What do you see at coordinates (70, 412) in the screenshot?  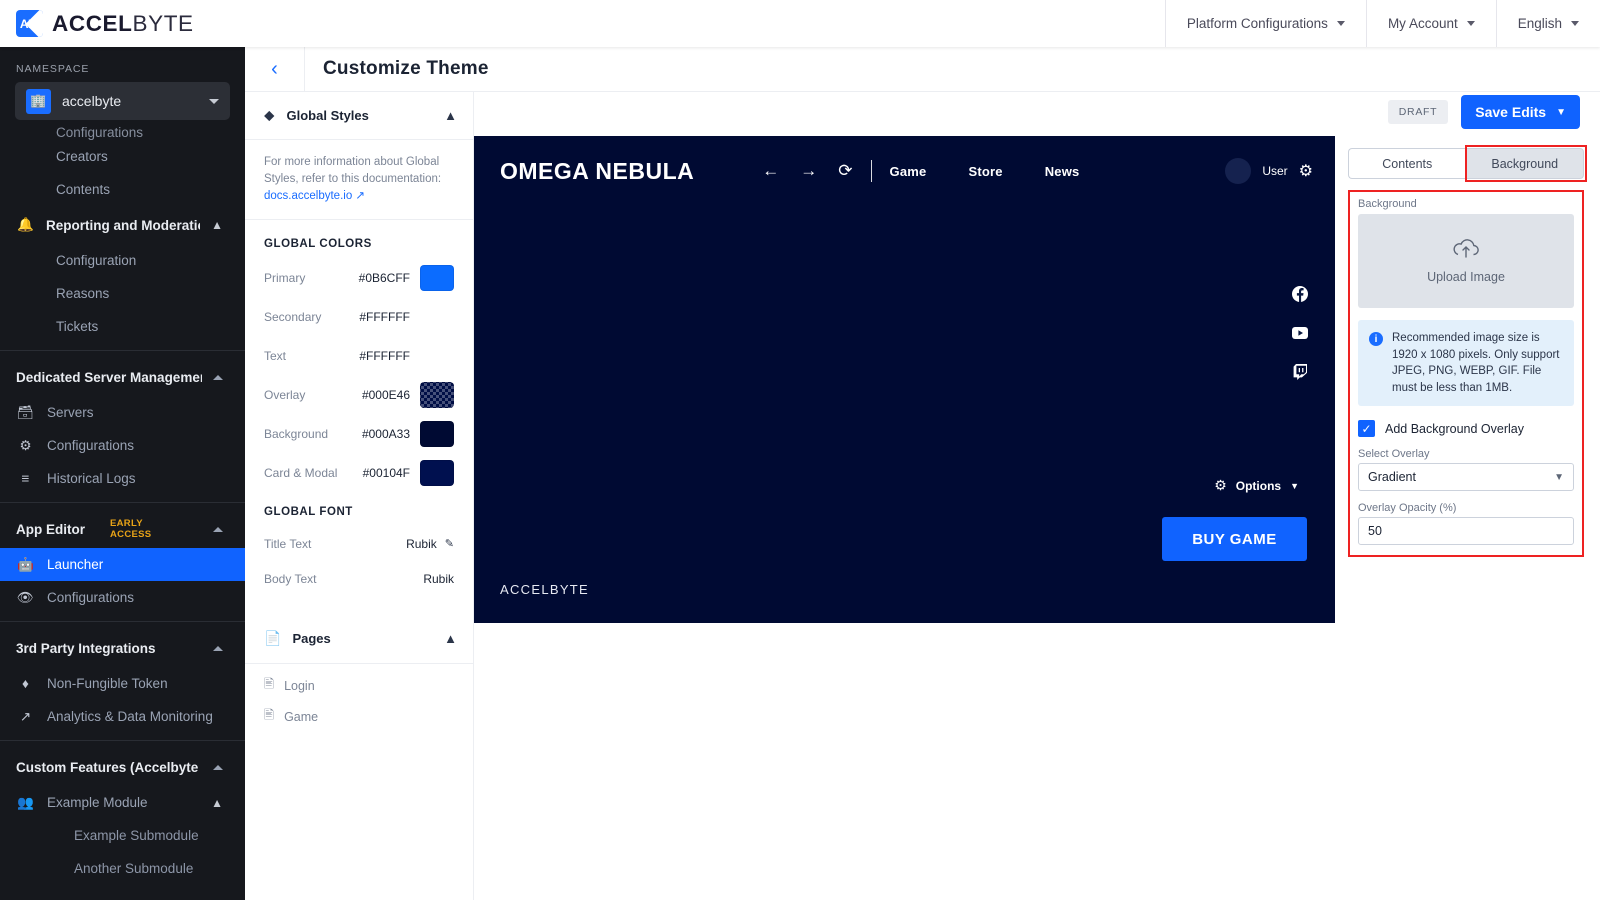 I see `sidebar-item-label: Servers` at bounding box center [70, 412].